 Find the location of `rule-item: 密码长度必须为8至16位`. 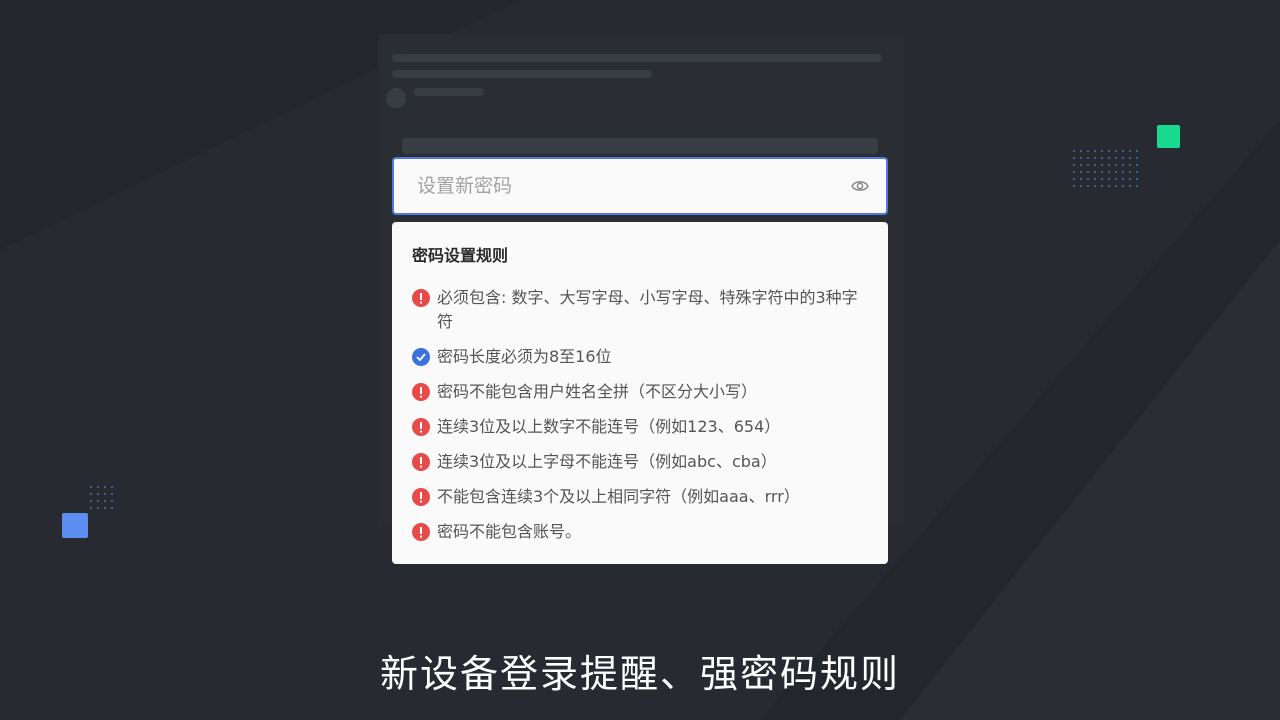

rule-item: 密码长度必须为8至16位 is located at coordinates (640, 357).